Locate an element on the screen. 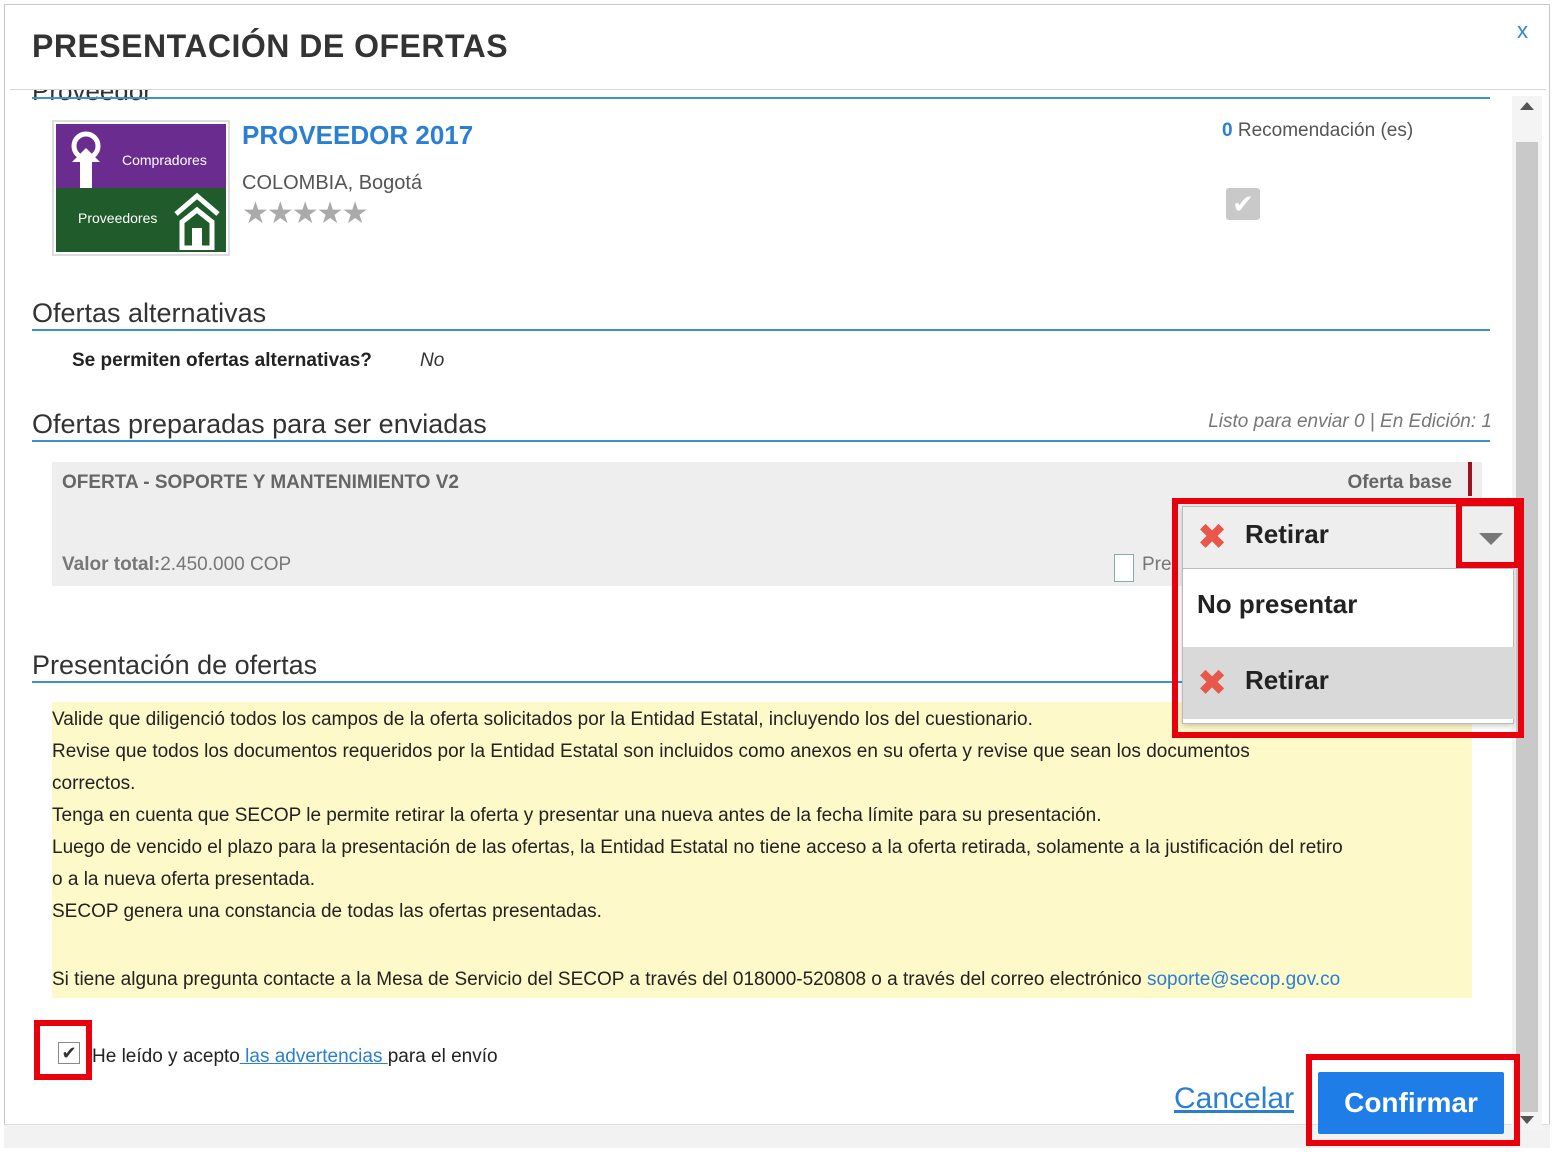 This screenshot has height=1152, width=1554. cancel-link: Cancelar is located at coordinates (1234, 1099).